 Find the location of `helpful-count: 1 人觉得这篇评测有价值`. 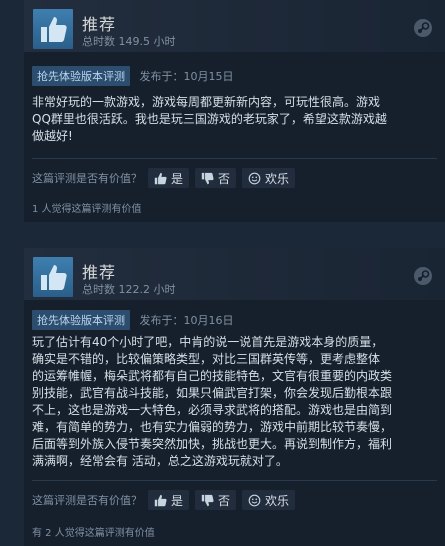

helpful-count: 1 人觉得这篇评测有价值 is located at coordinates (87, 209).